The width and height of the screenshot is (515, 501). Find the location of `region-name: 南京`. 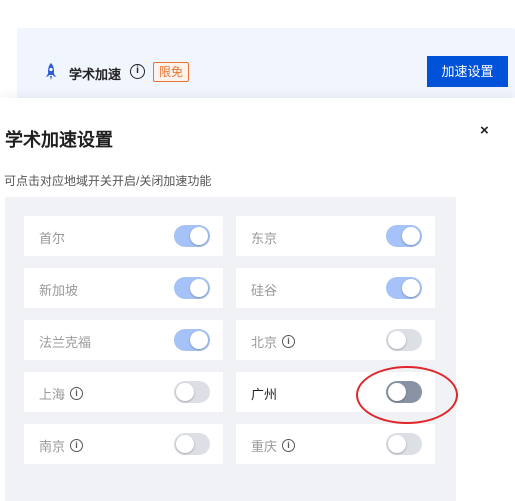

region-name: 南京 is located at coordinates (52, 446).